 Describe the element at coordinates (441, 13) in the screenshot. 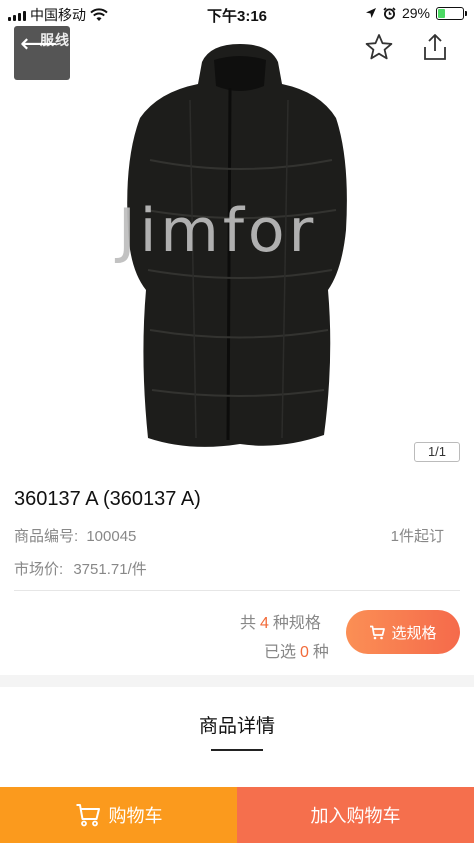

I see `battery-fill` at that location.